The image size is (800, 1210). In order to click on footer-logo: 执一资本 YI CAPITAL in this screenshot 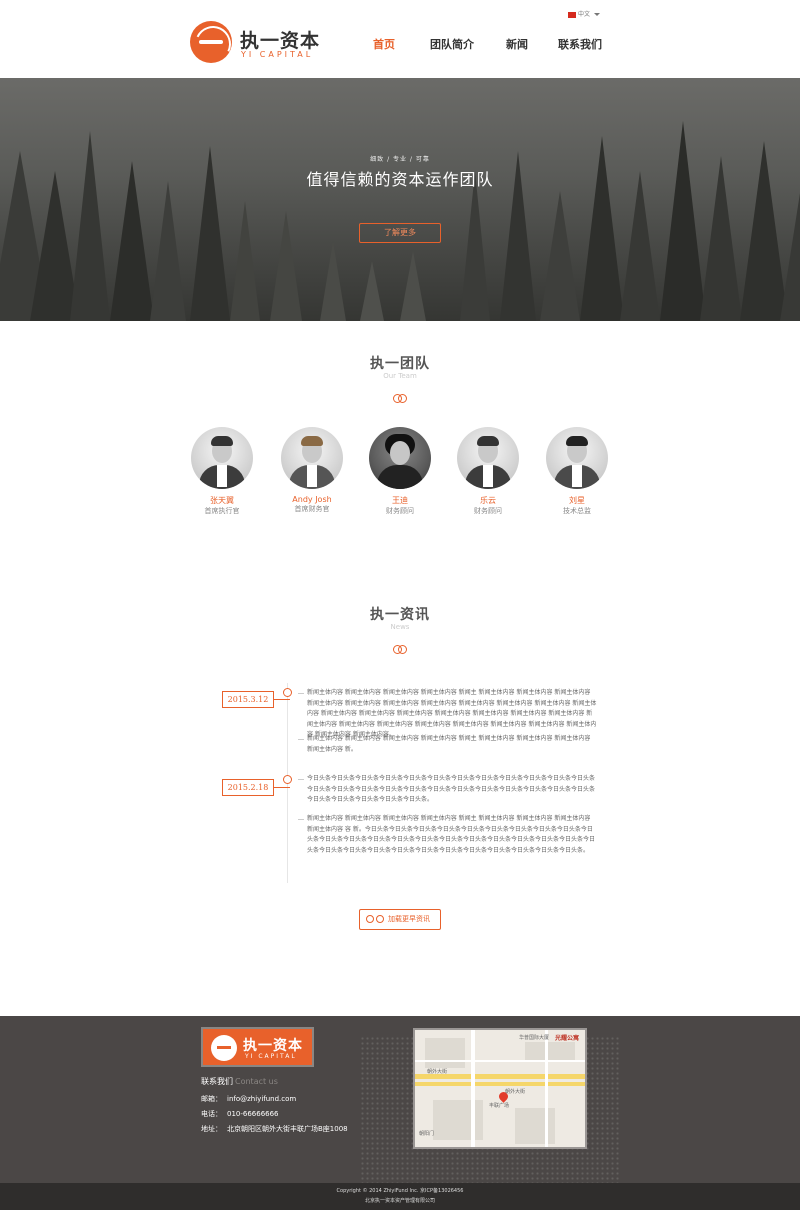, I will do `click(257, 1047)`.